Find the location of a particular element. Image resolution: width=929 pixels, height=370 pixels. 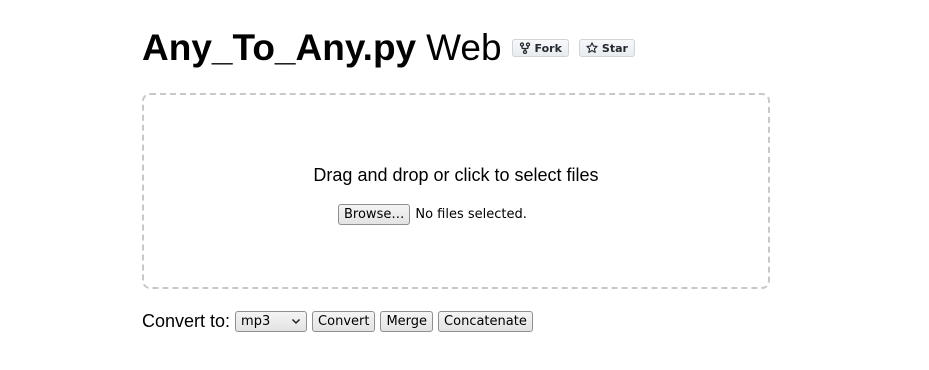

convert-to-label: Convert to: is located at coordinates (186, 321).